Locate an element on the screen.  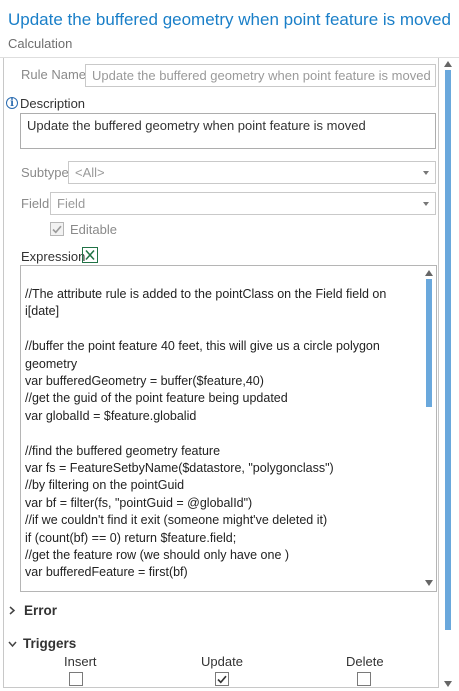
trigger-delete-checkbox is located at coordinates (364, 679).